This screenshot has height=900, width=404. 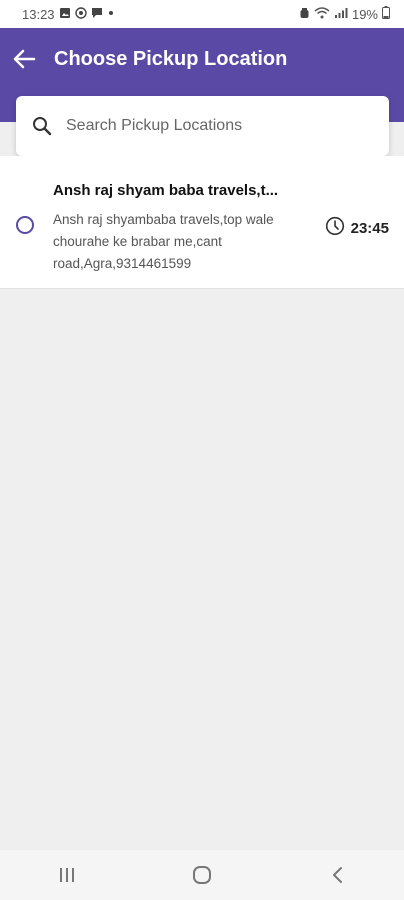 I want to click on search-icon, so click(x=42, y=126).